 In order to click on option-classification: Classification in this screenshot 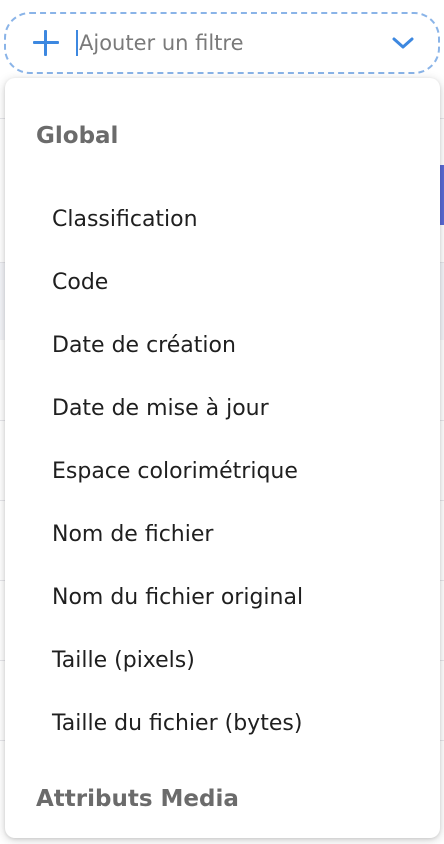, I will do `click(222, 219)`.